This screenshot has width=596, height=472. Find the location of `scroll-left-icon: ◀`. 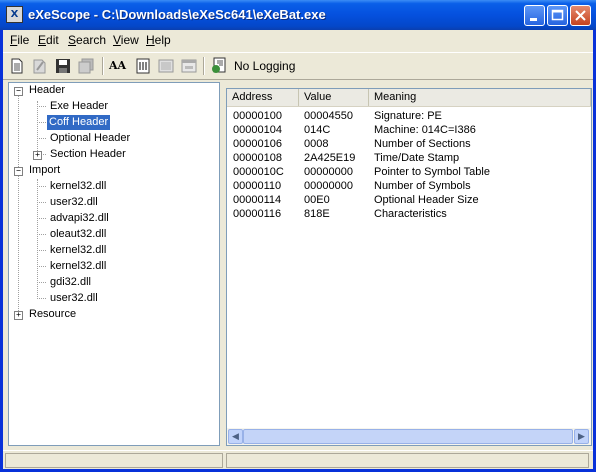

scroll-left-icon: ◀ is located at coordinates (235, 436).